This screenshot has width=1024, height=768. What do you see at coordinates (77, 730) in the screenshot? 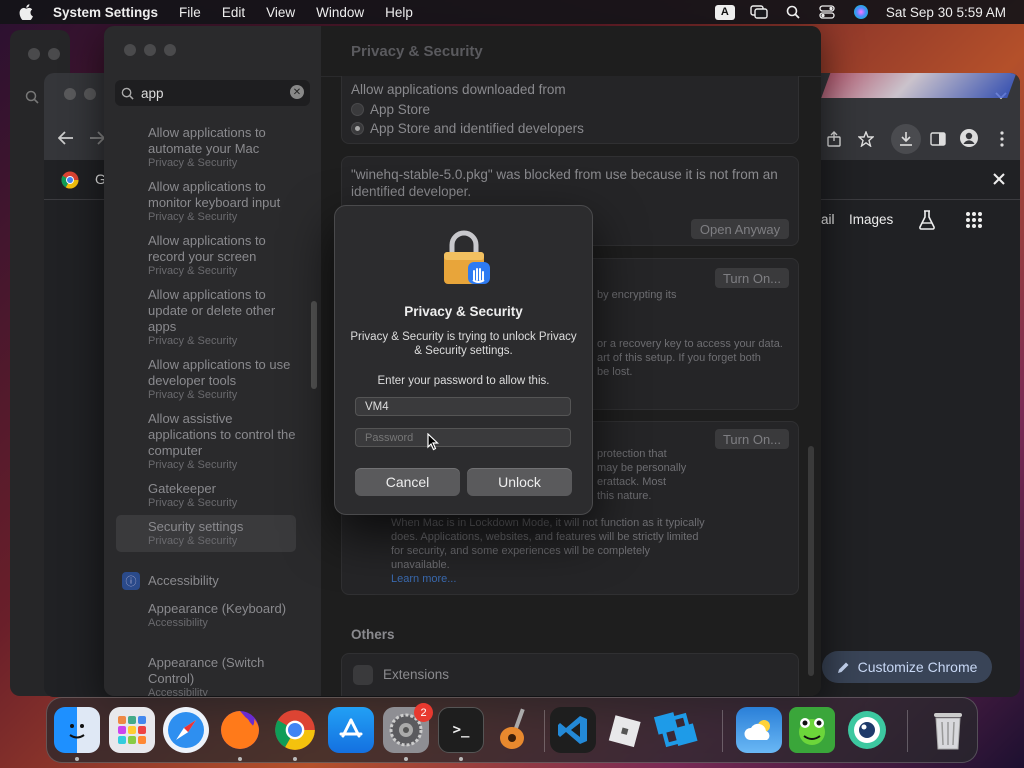
I see `finder-icon` at bounding box center [77, 730].